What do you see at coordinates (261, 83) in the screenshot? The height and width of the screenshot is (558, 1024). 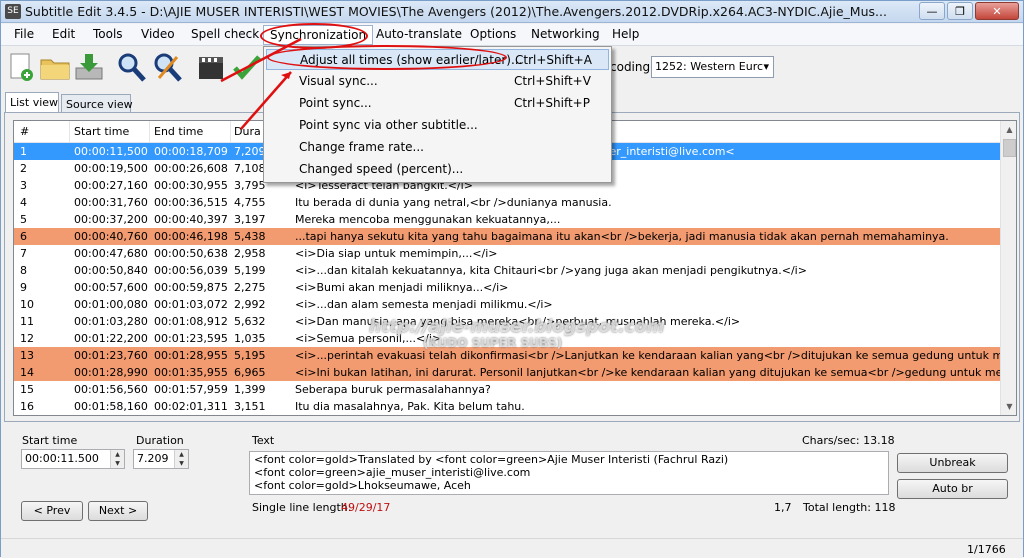 I see `red-annotation-arrows` at bounding box center [261, 83].